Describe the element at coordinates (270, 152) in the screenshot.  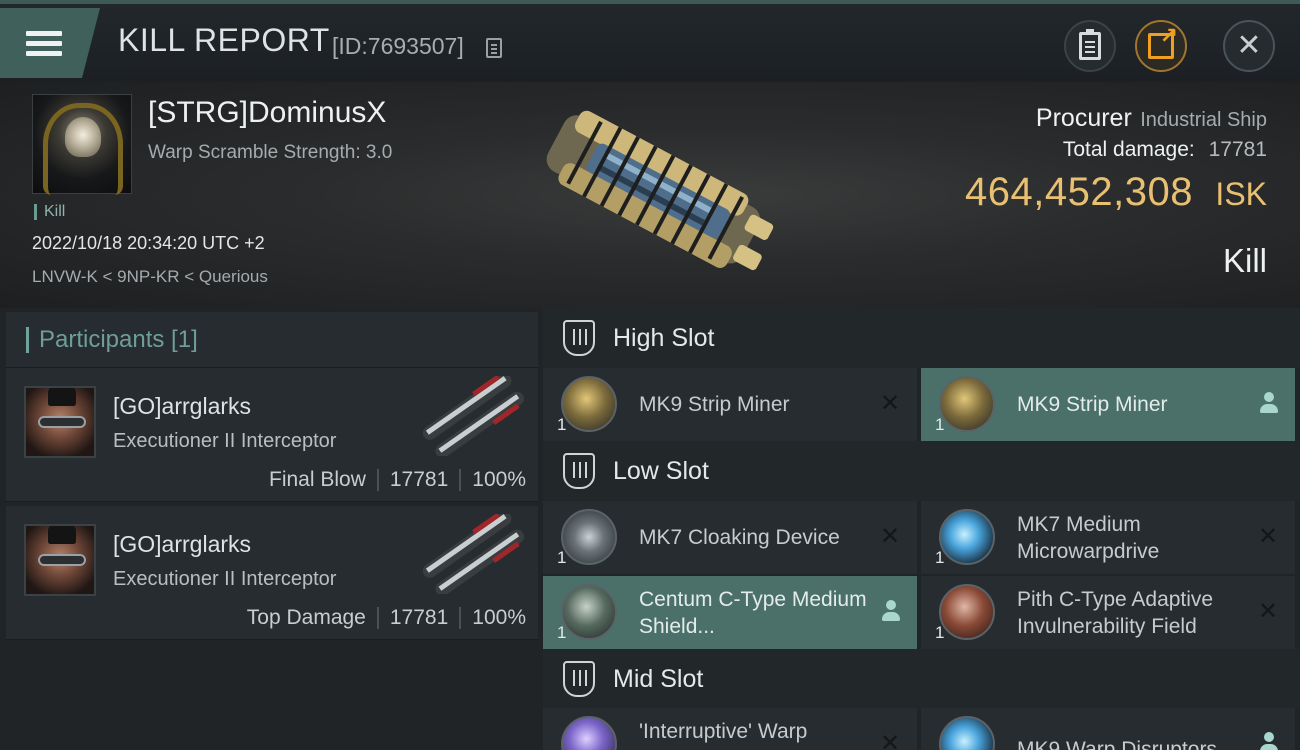
I see `warp-scramble-strength: Warp Scramble Strength: 3.0` at that location.